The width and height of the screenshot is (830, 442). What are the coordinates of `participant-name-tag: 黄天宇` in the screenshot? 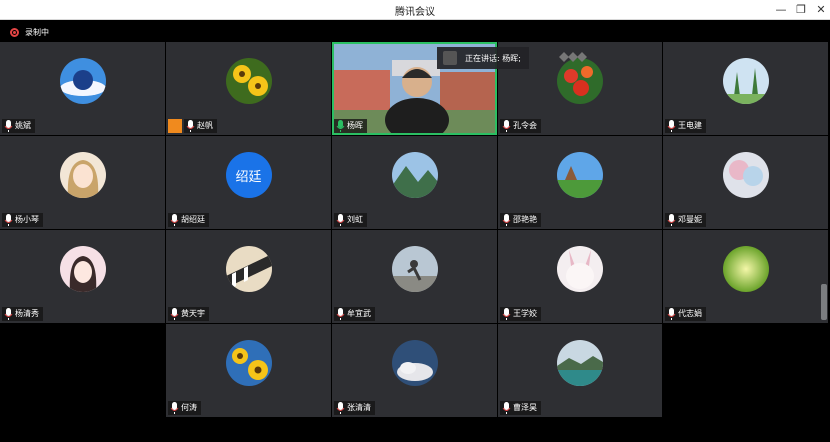 It's located at (188, 314).